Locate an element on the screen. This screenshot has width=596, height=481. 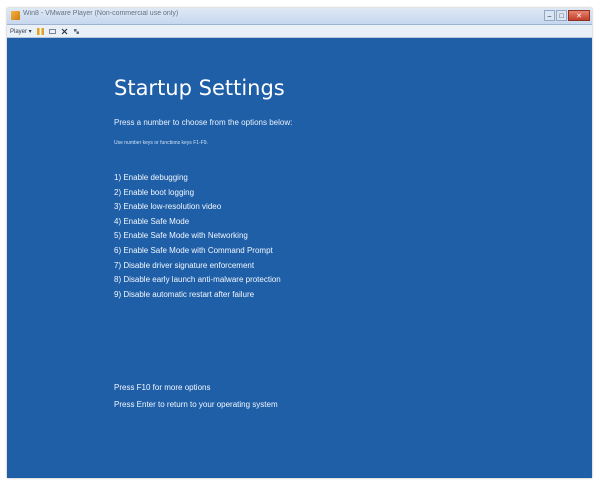
player-menu-button: Player ▾ is located at coordinates (21, 31).